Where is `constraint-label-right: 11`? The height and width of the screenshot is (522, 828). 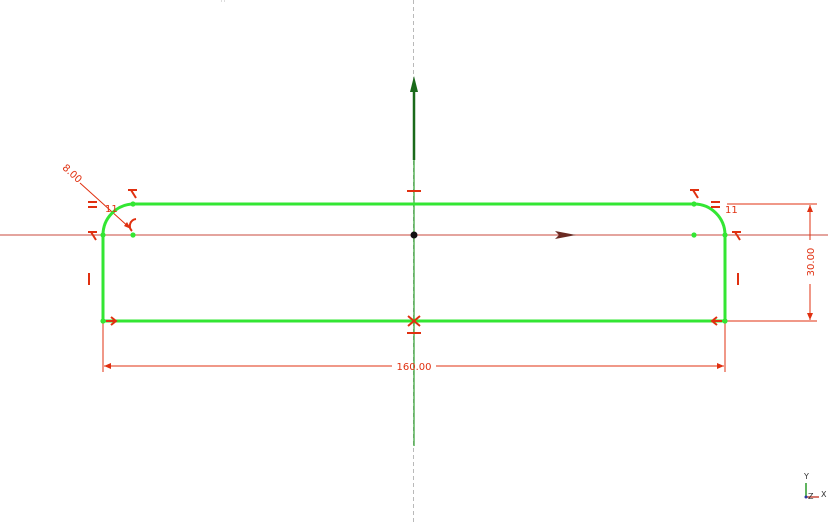 constraint-label-right: 11 is located at coordinates (731, 210).